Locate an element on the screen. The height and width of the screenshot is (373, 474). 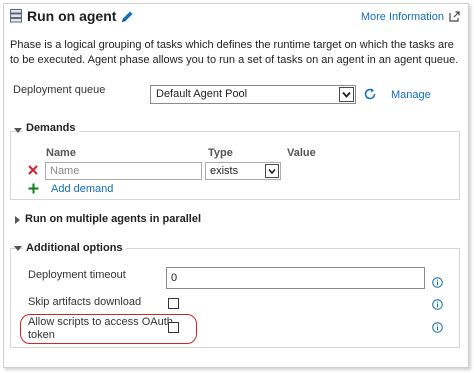
parallel-heading: Run on multiple agents in parallel is located at coordinates (113, 219).